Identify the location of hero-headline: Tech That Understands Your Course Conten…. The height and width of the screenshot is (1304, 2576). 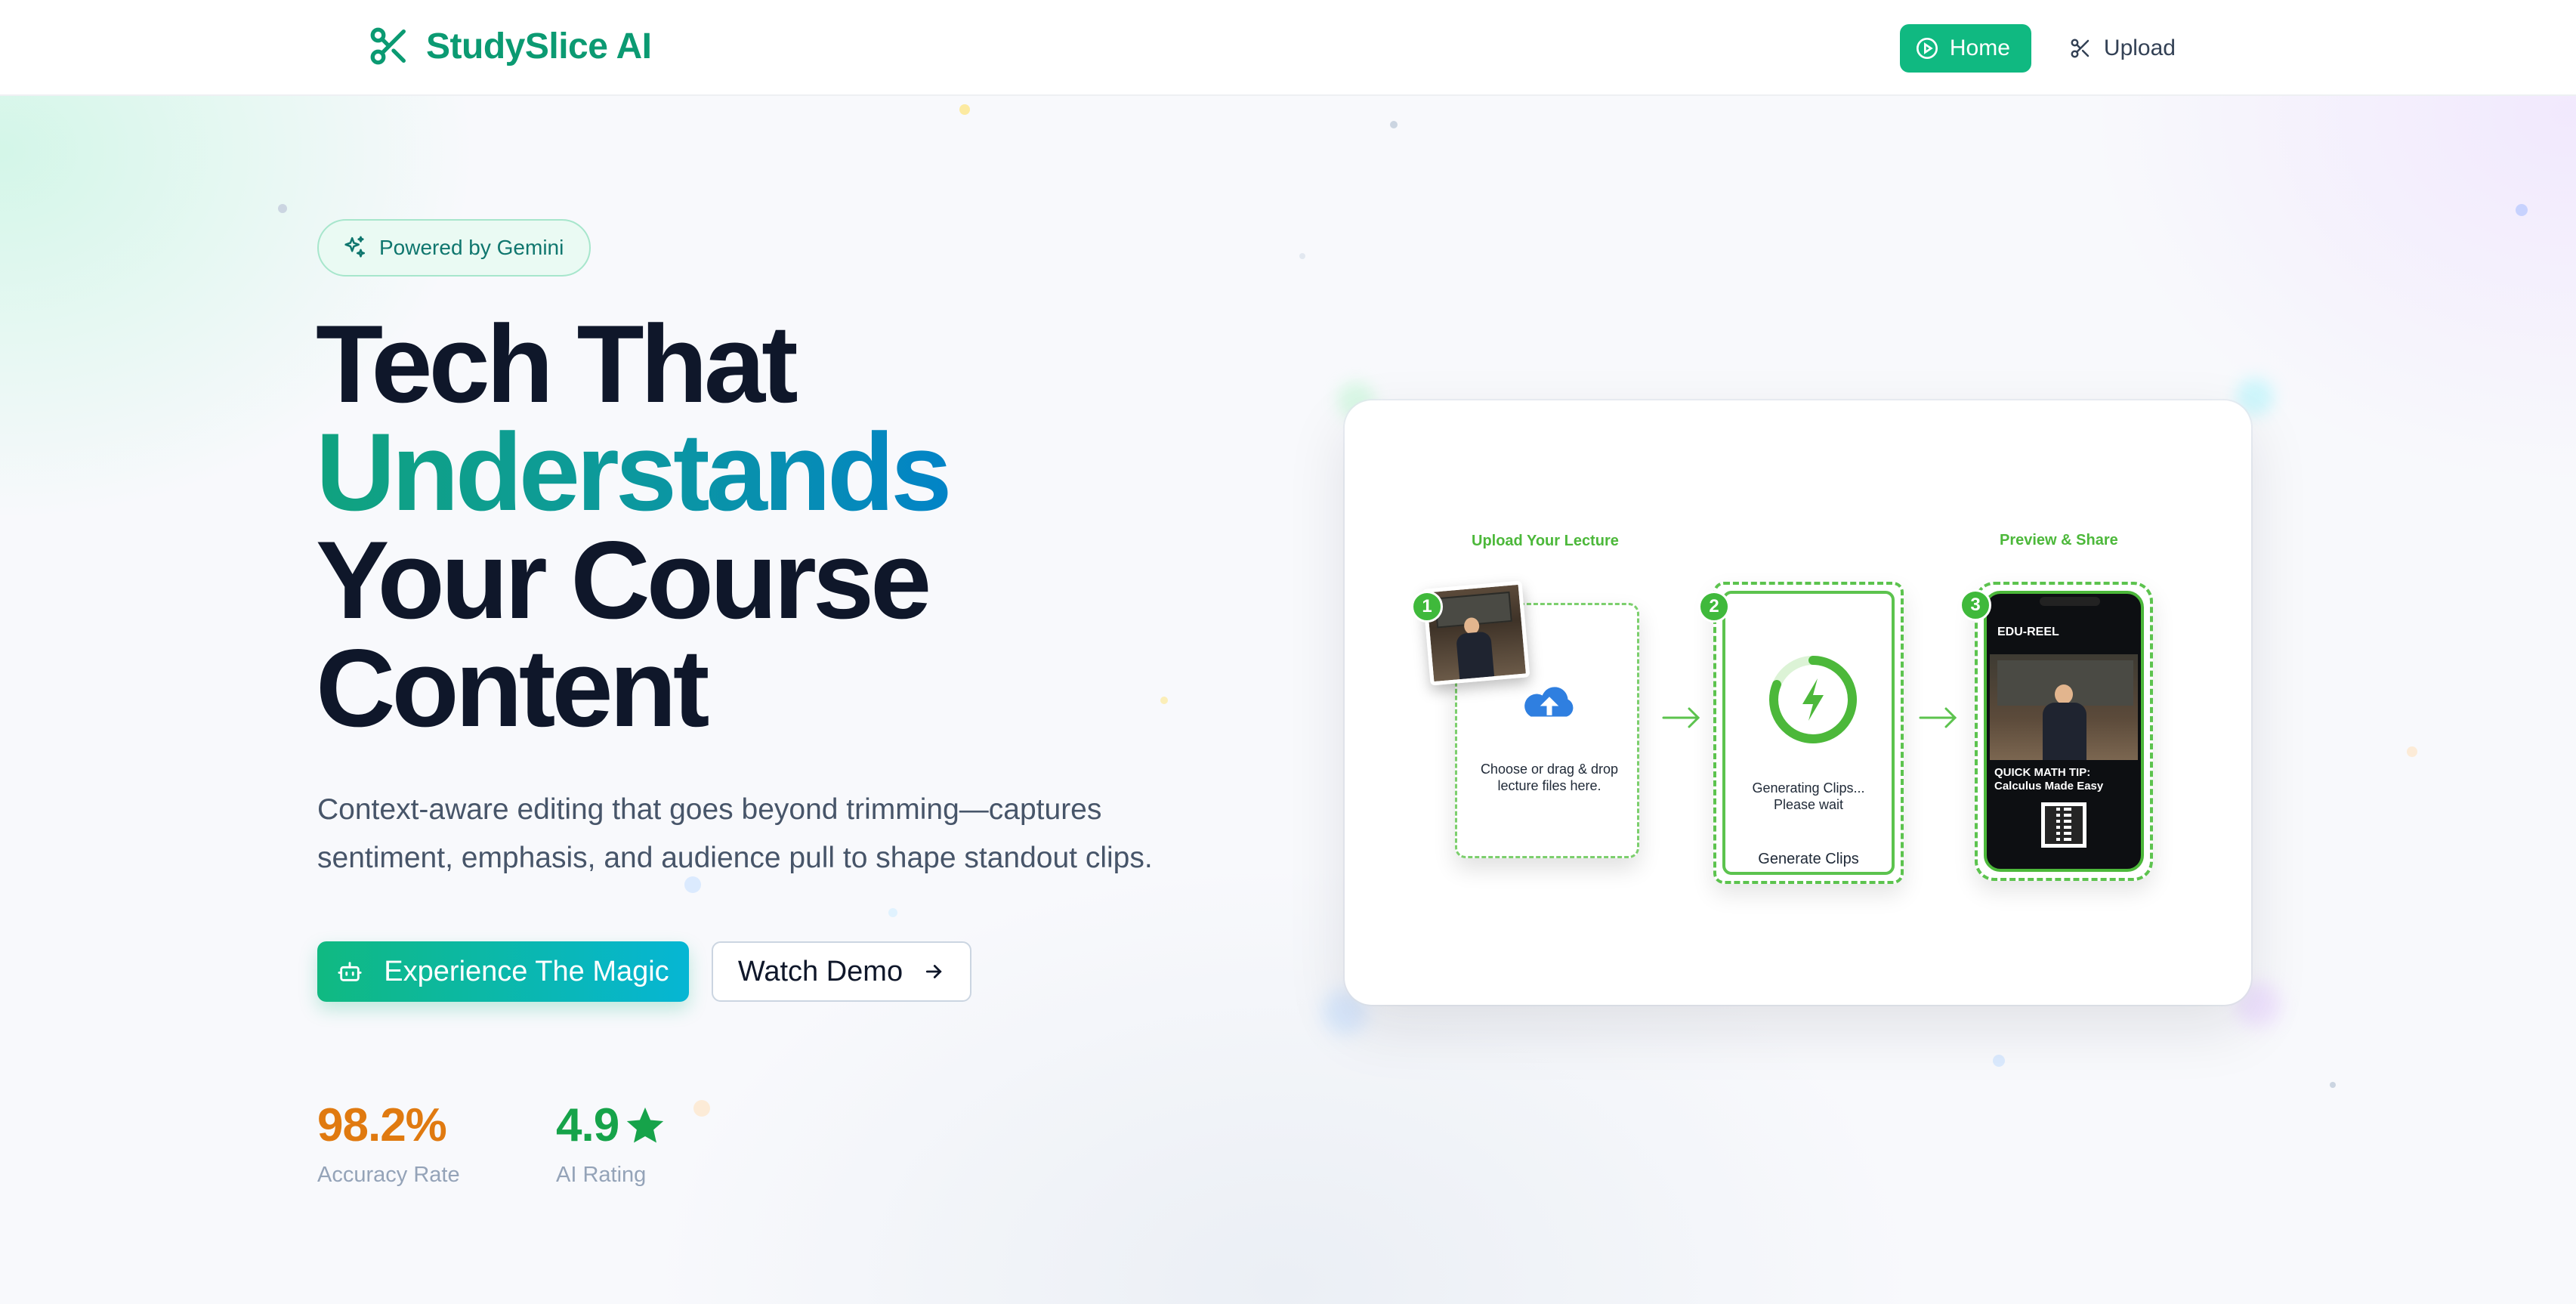
(634, 526).